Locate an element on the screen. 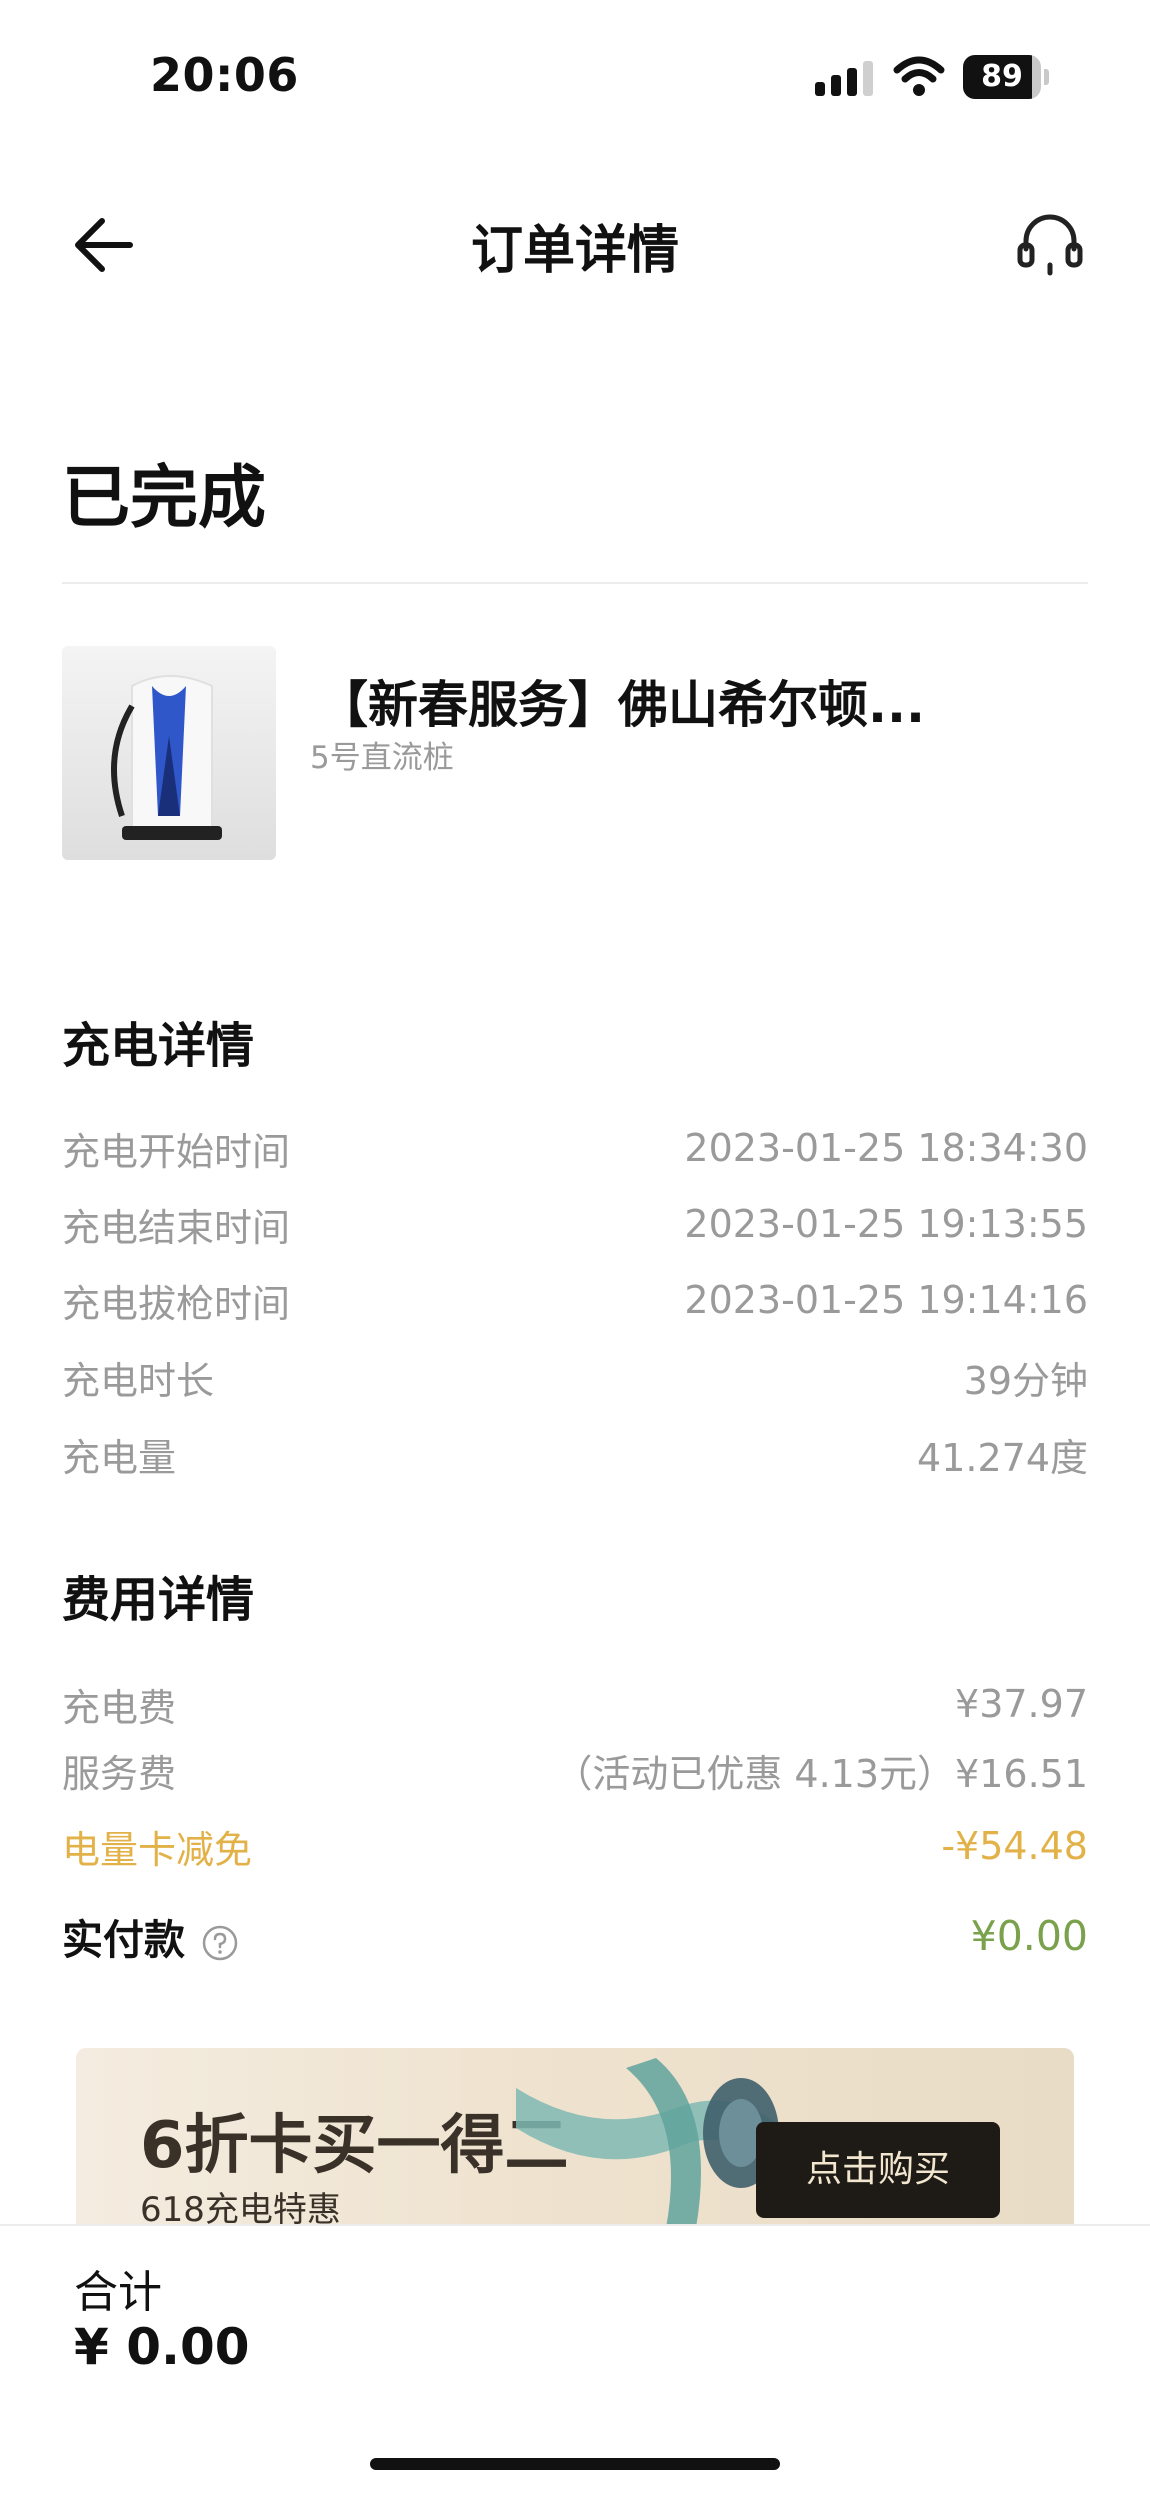  fee-row-charge: 充电费 ¥37.97 is located at coordinates (575, 1704).